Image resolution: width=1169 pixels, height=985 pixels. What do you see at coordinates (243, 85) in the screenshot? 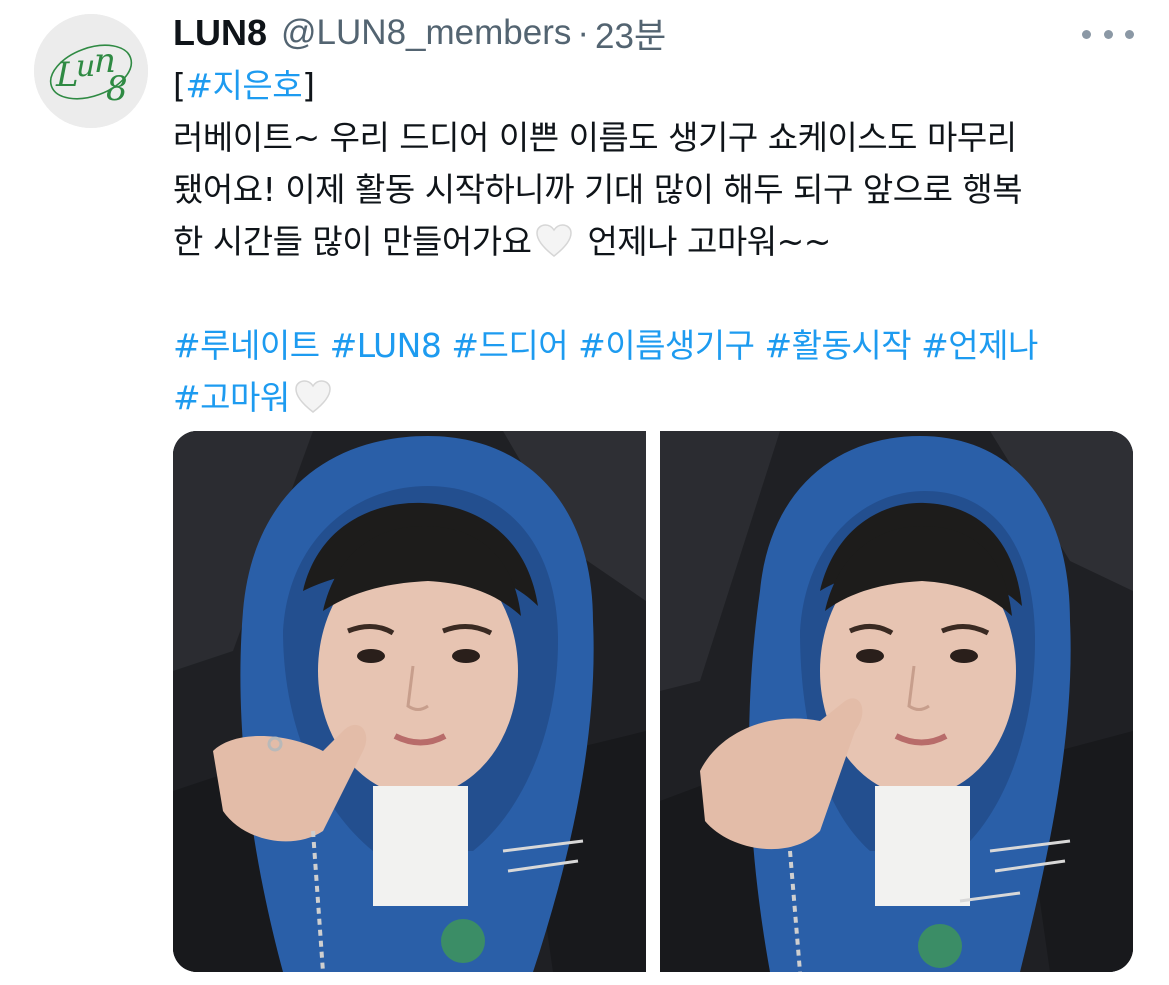
I see `hashtag-link: #지은호` at bounding box center [243, 85].